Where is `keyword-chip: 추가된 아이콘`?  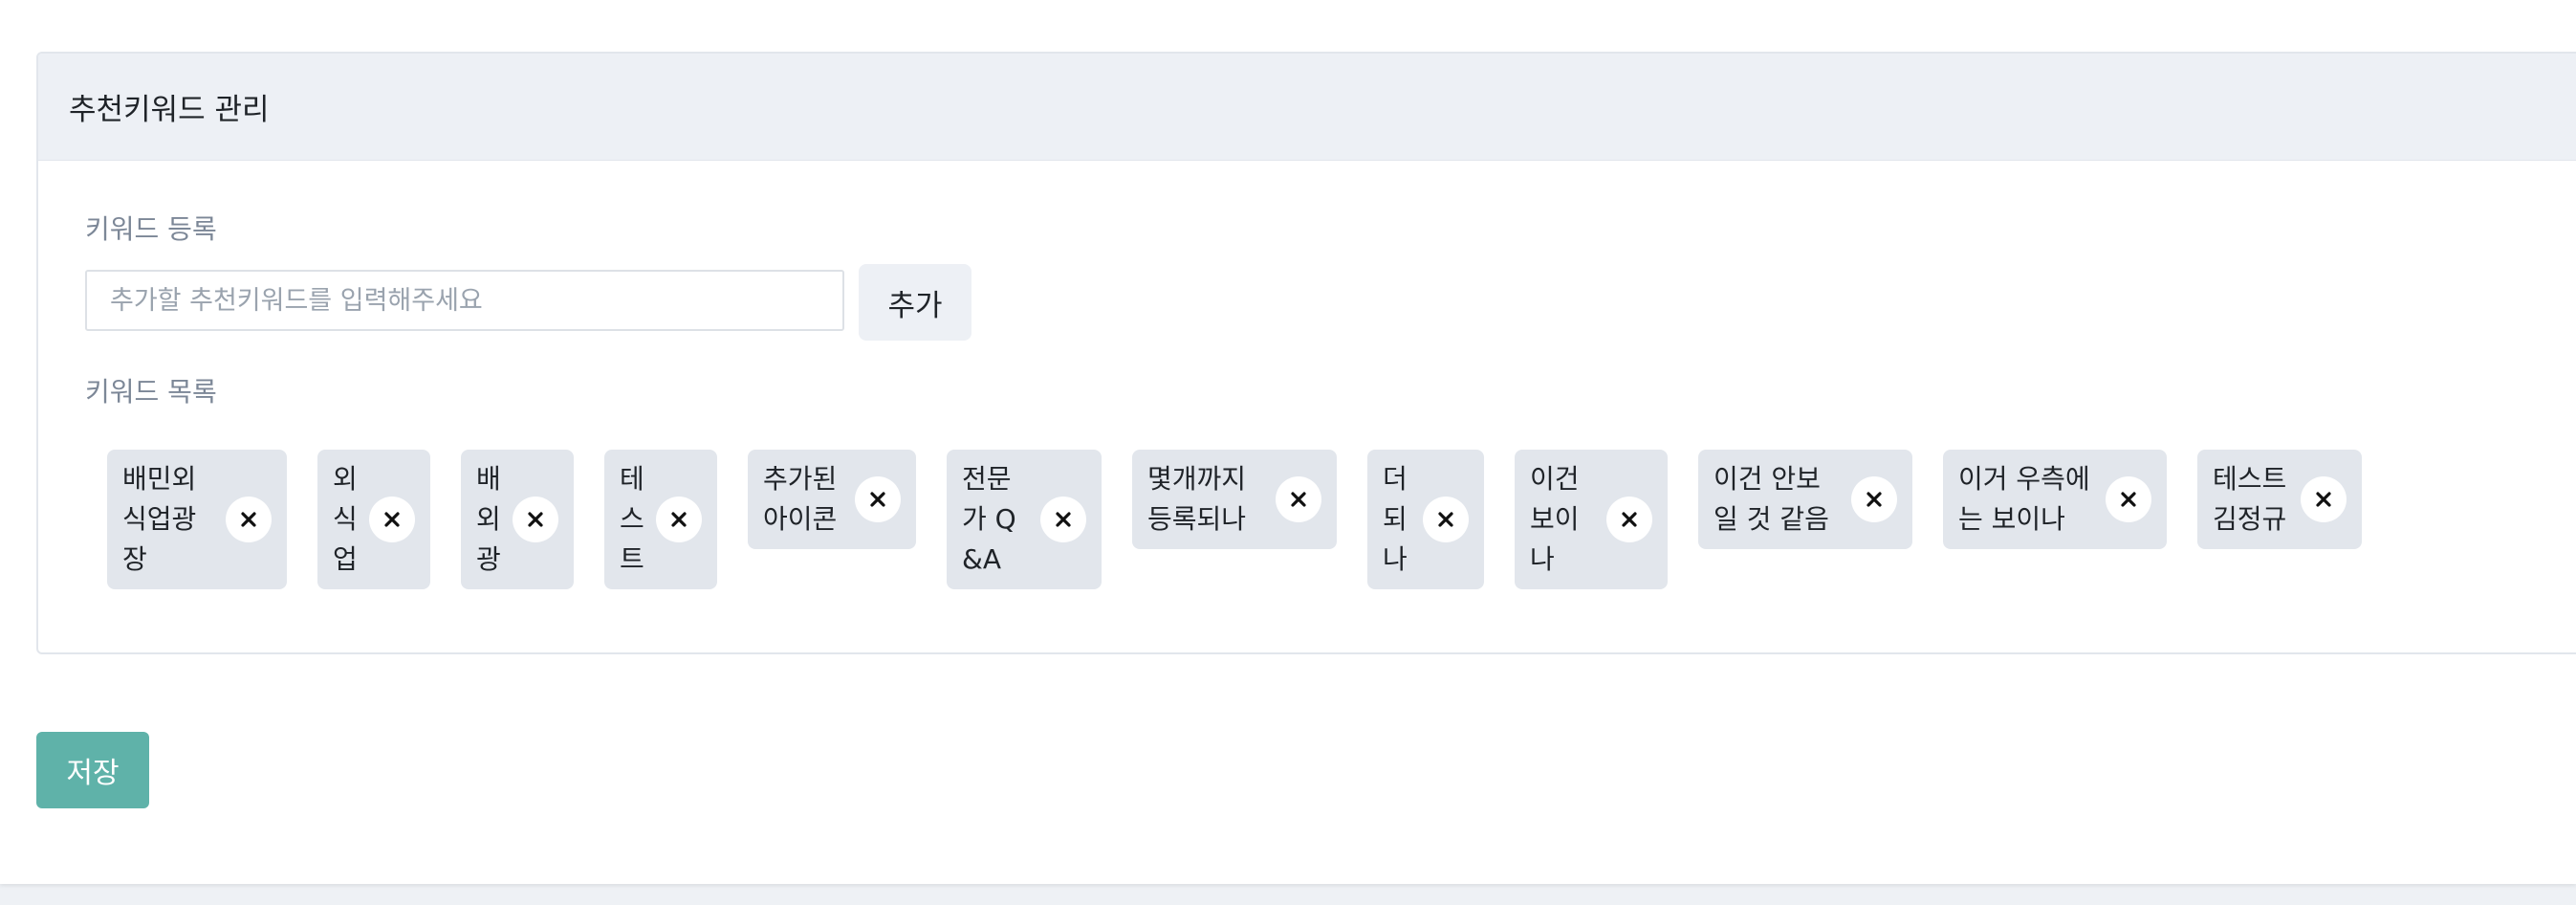 keyword-chip: 추가된 아이콘 is located at coordinates (832, 499).